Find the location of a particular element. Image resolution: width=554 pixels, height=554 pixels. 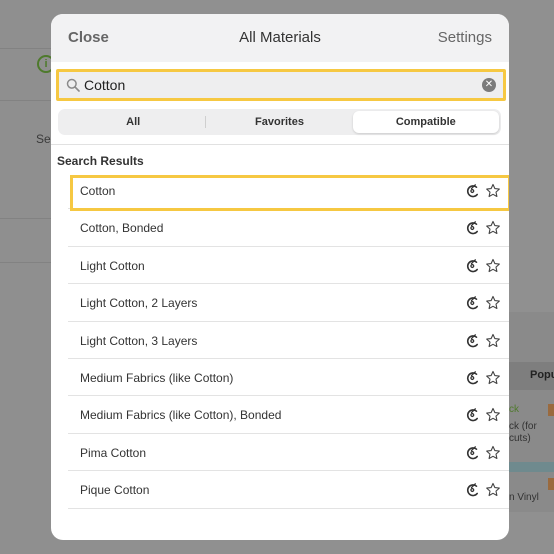

list-item: Light Cotton, 2 Layers is located at coordinates (288, 303).